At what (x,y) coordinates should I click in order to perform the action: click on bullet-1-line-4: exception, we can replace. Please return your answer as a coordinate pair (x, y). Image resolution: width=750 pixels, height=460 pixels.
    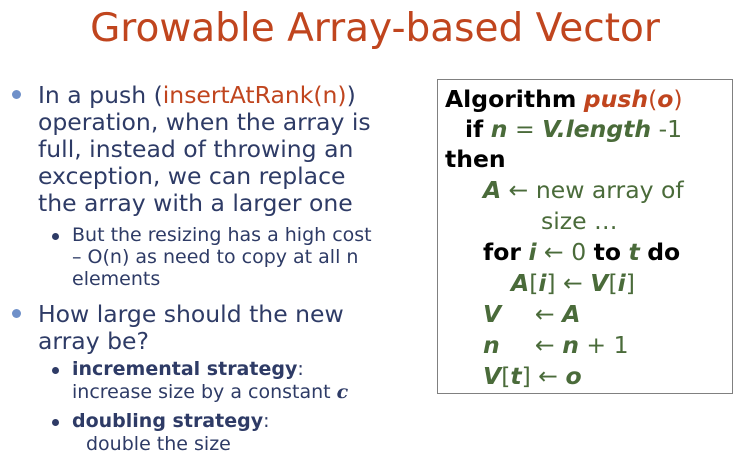
    Looking at the image, I should click on (192, 176).